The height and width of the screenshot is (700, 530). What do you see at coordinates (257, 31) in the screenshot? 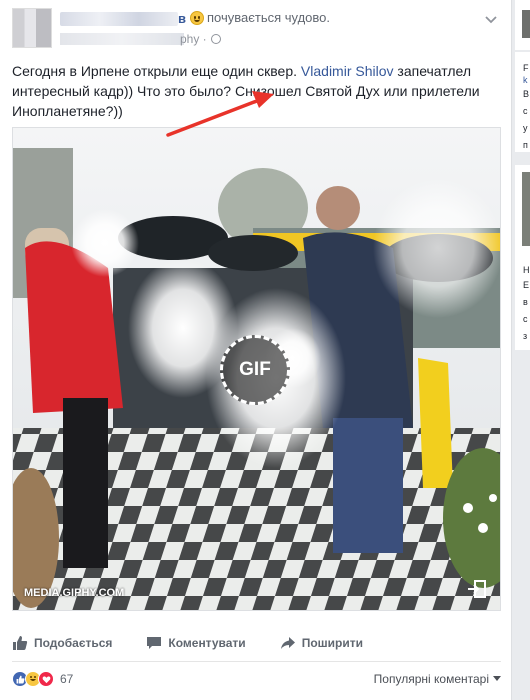
I see `post-header: в почувається чудово. phy ·` at bounding box center [257, 31].